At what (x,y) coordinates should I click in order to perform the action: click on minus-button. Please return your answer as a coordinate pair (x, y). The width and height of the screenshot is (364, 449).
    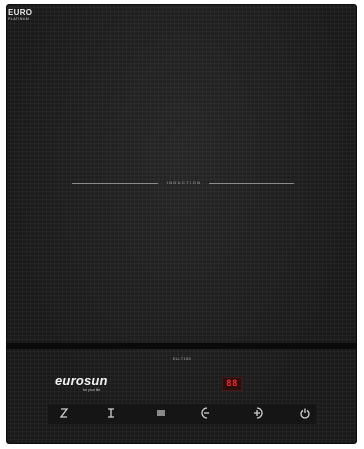
    Looking at the image, I should click on (206, 413).